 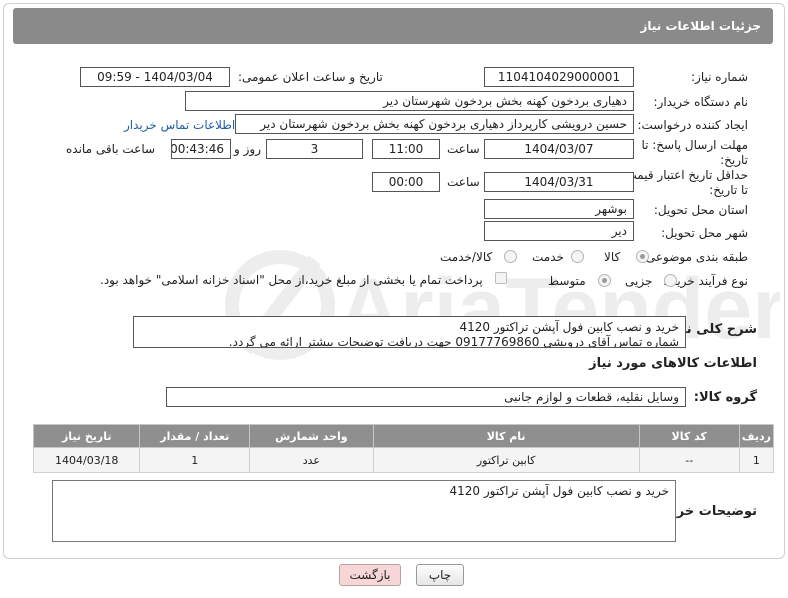 What do you see at coordinates (728, 190) in the screenshot?
I see `min-validity-label-date: تا تاریخ:` at bounding box center [728, 190].